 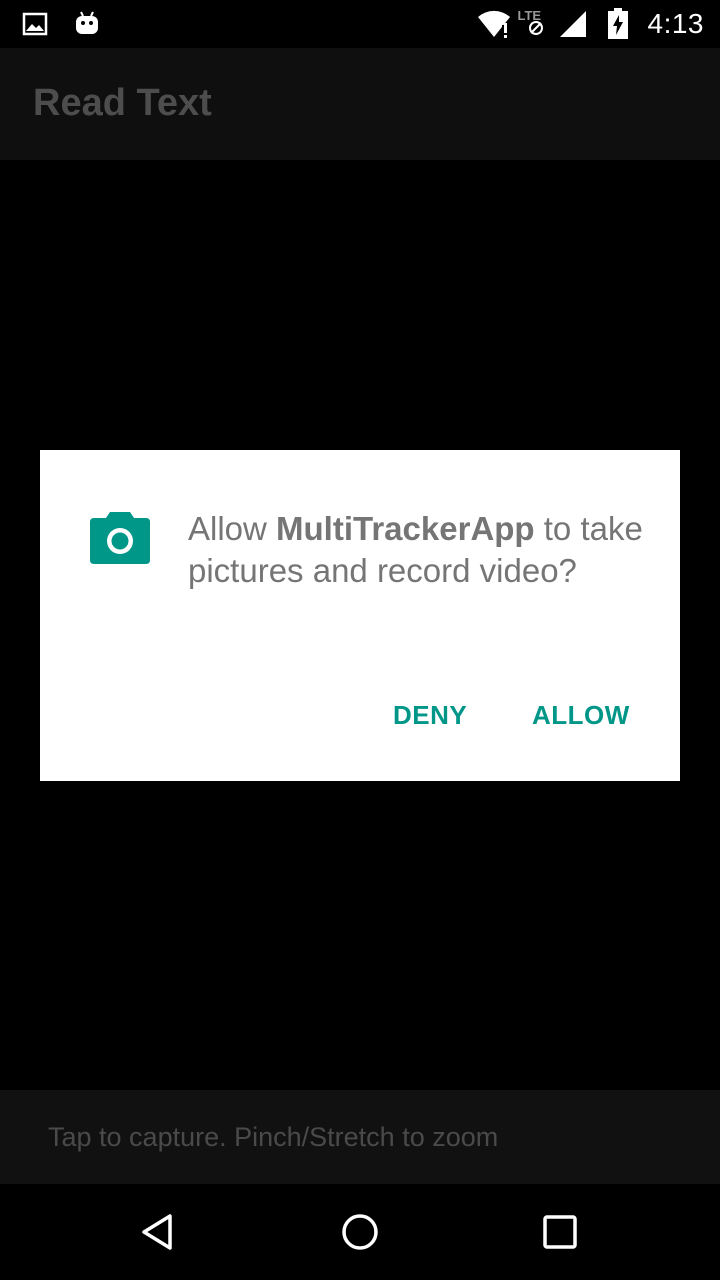 I want to click on status-bar: LTE 4:13, so click(x=360, y=24).